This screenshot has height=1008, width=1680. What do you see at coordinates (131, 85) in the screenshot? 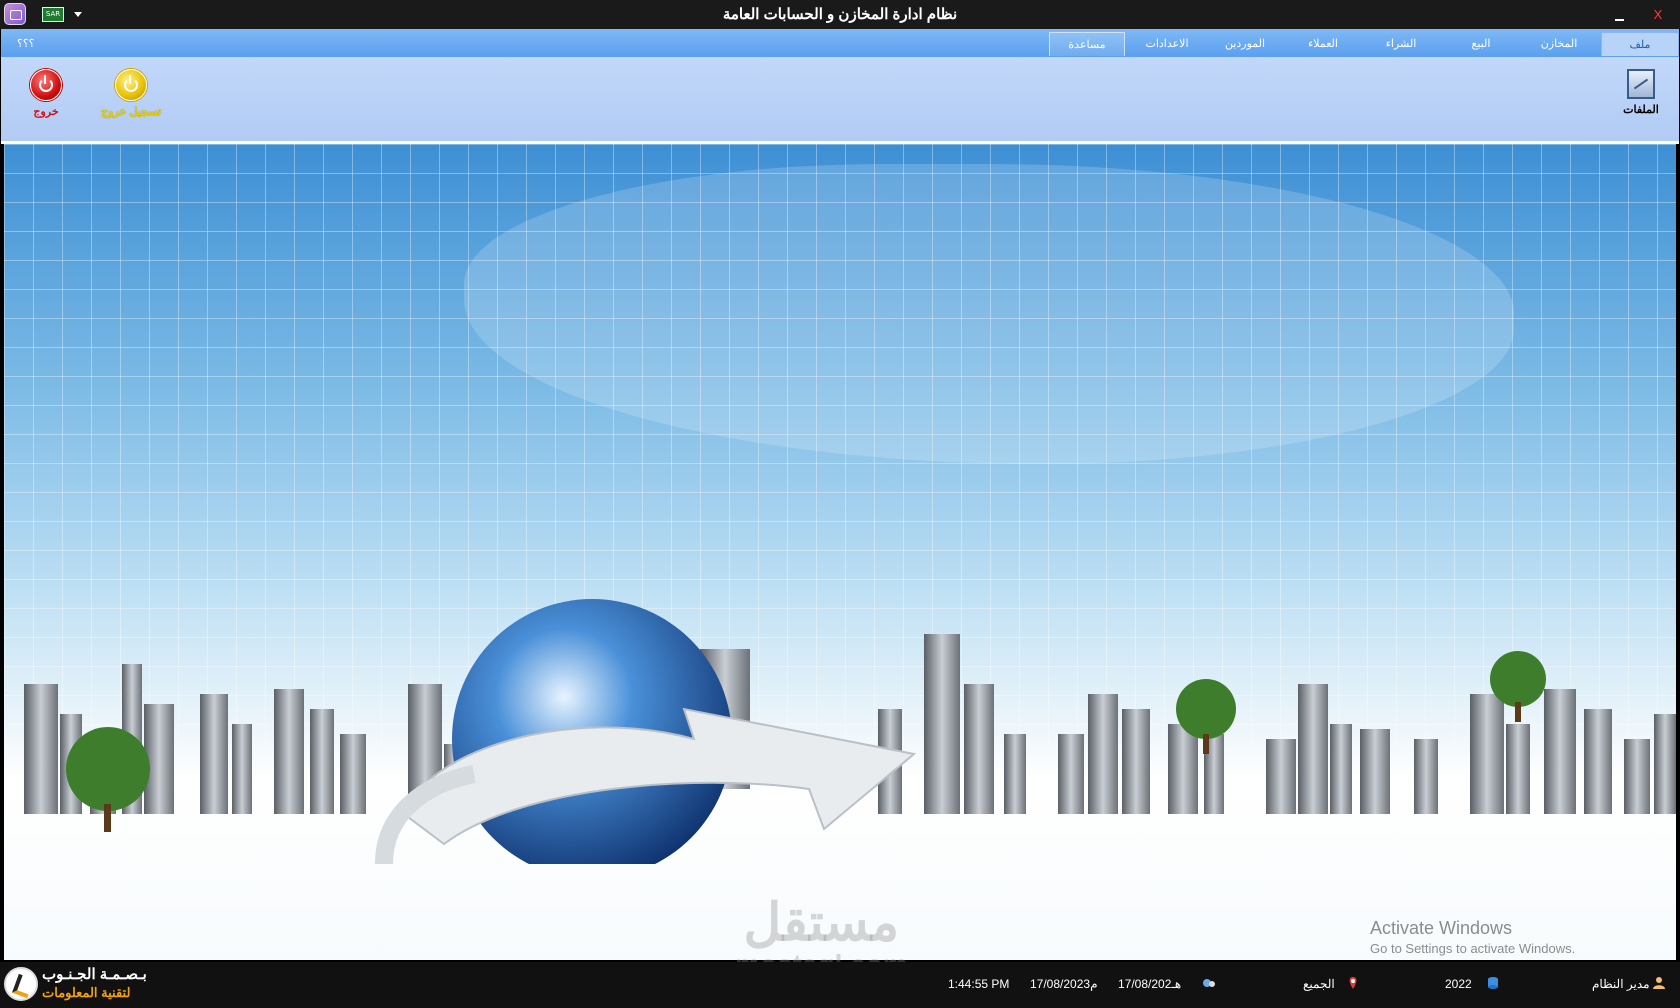
I see `logout-power-icon` at bounding box center [131, 85].